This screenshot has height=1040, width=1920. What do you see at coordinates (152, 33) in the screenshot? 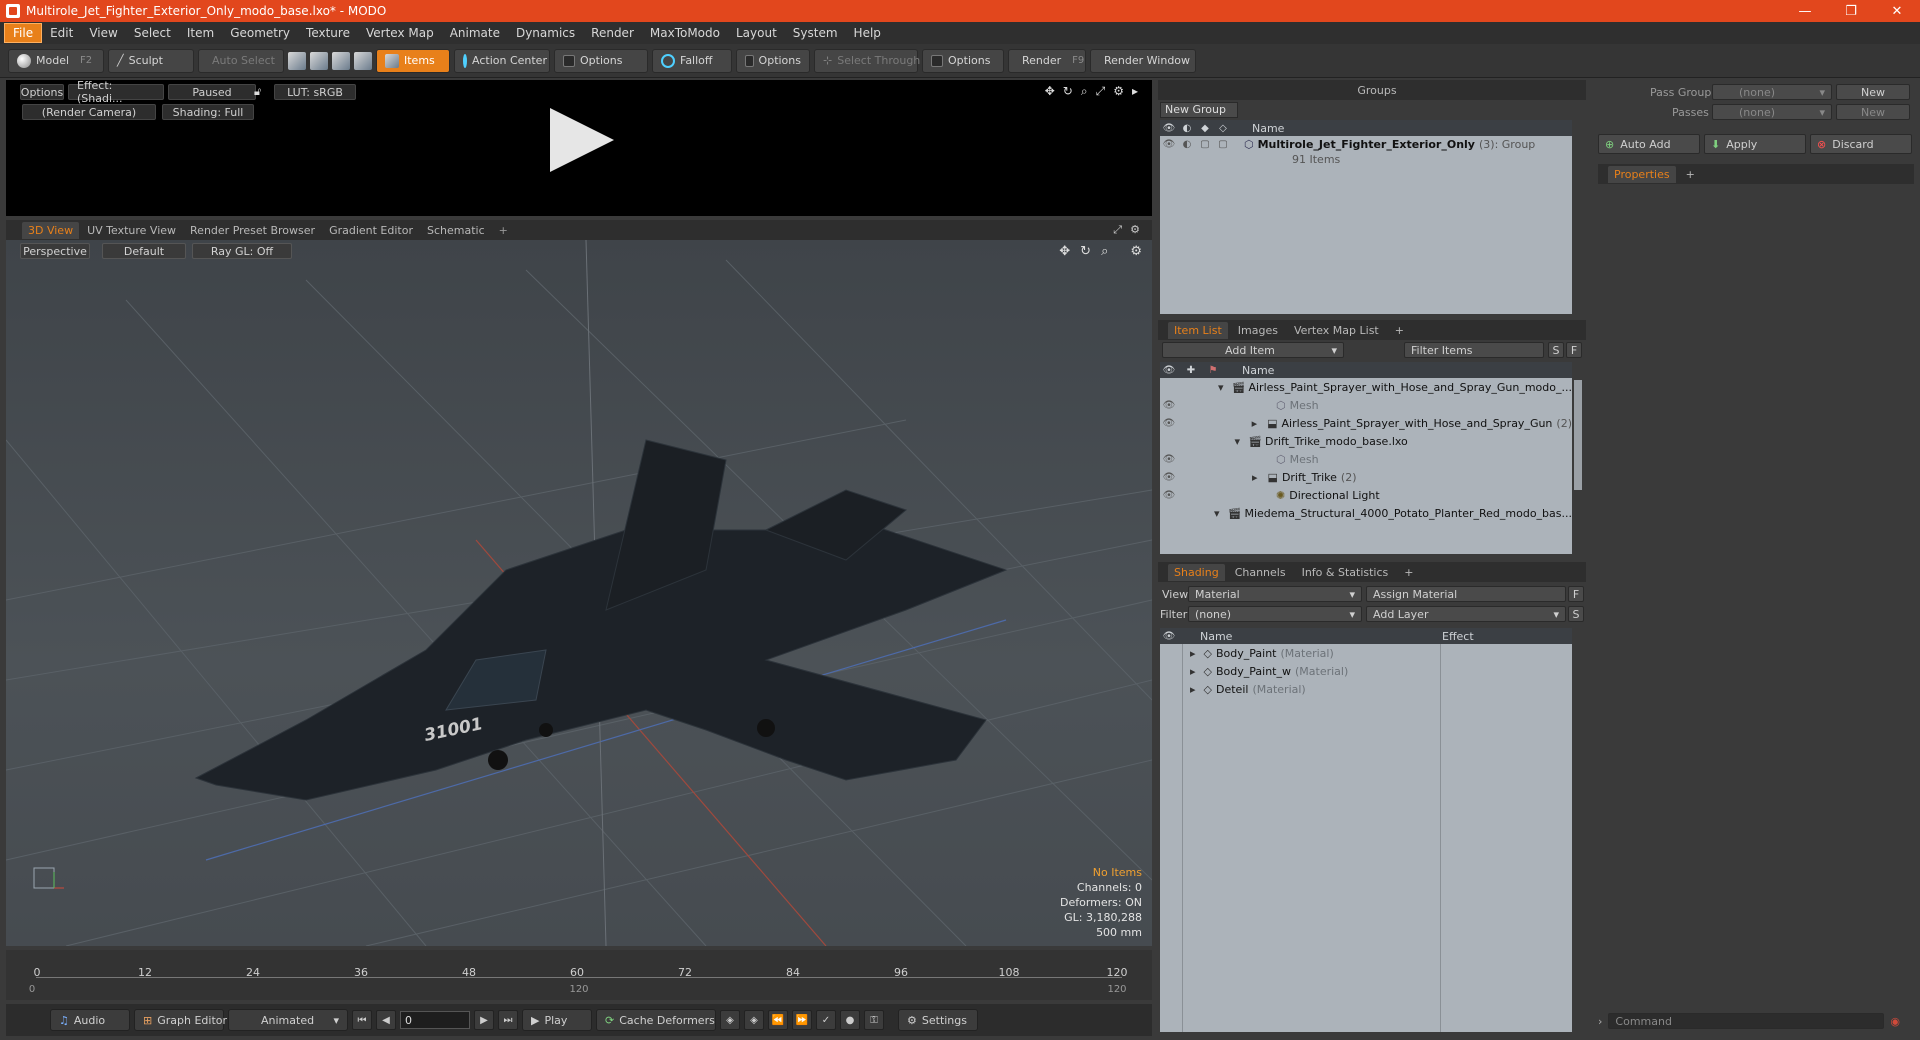
I see `menu-select: Select` at bounding box center [152, 33].